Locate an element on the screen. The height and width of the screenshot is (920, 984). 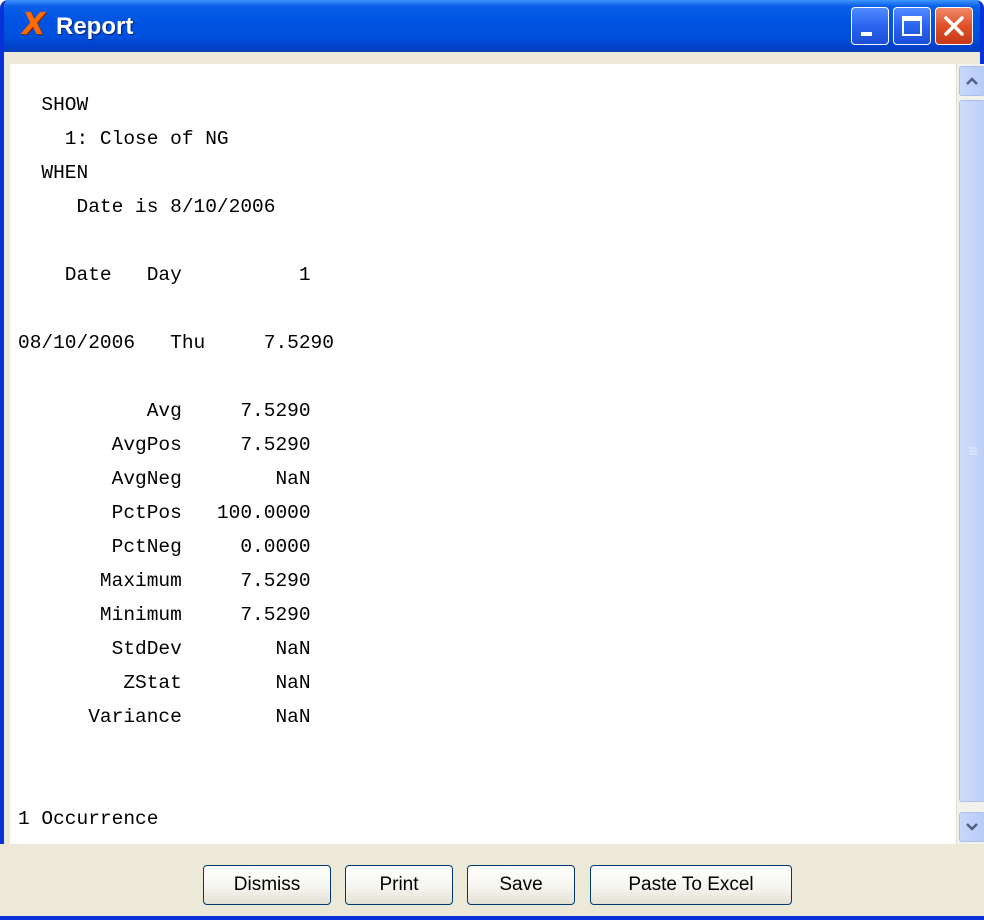
scroll-up-button is located at coordinates (971, 81).